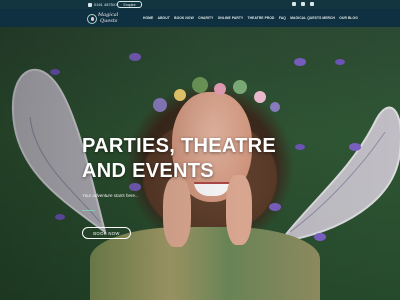 This screenshot has width=400, height=300. Describe the element at coordinates (282, 18) in the screenshot. I see `nav-item-faq: FAQ` at that location.